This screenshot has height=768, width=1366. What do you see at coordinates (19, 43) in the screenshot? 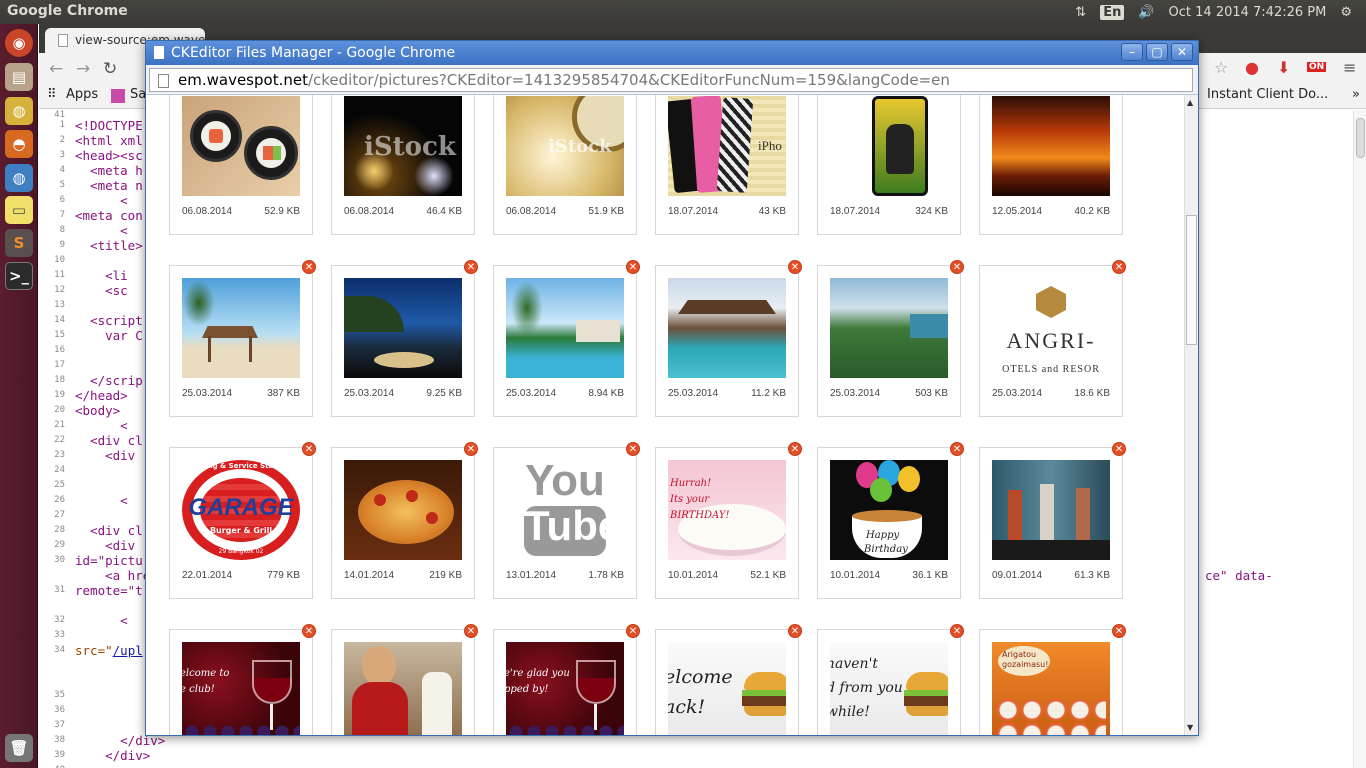
I see `dash-home-icon: ◉` at bounding box center [19, 43].